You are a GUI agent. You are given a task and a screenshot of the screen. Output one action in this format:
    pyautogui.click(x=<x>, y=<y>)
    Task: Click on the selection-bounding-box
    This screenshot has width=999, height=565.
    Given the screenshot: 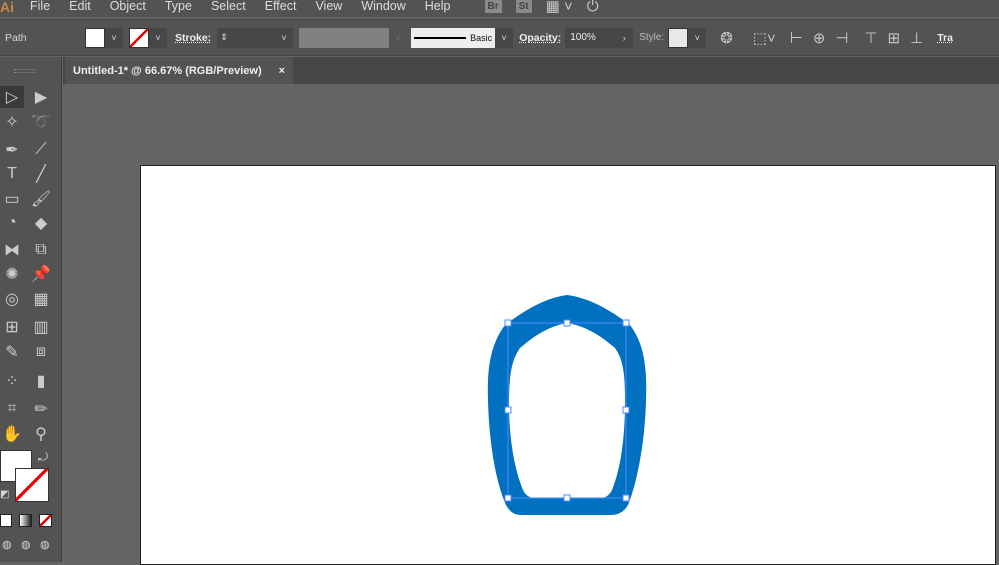 What is the action you would take?
    pyautogui.click(x=567, y=410)
    